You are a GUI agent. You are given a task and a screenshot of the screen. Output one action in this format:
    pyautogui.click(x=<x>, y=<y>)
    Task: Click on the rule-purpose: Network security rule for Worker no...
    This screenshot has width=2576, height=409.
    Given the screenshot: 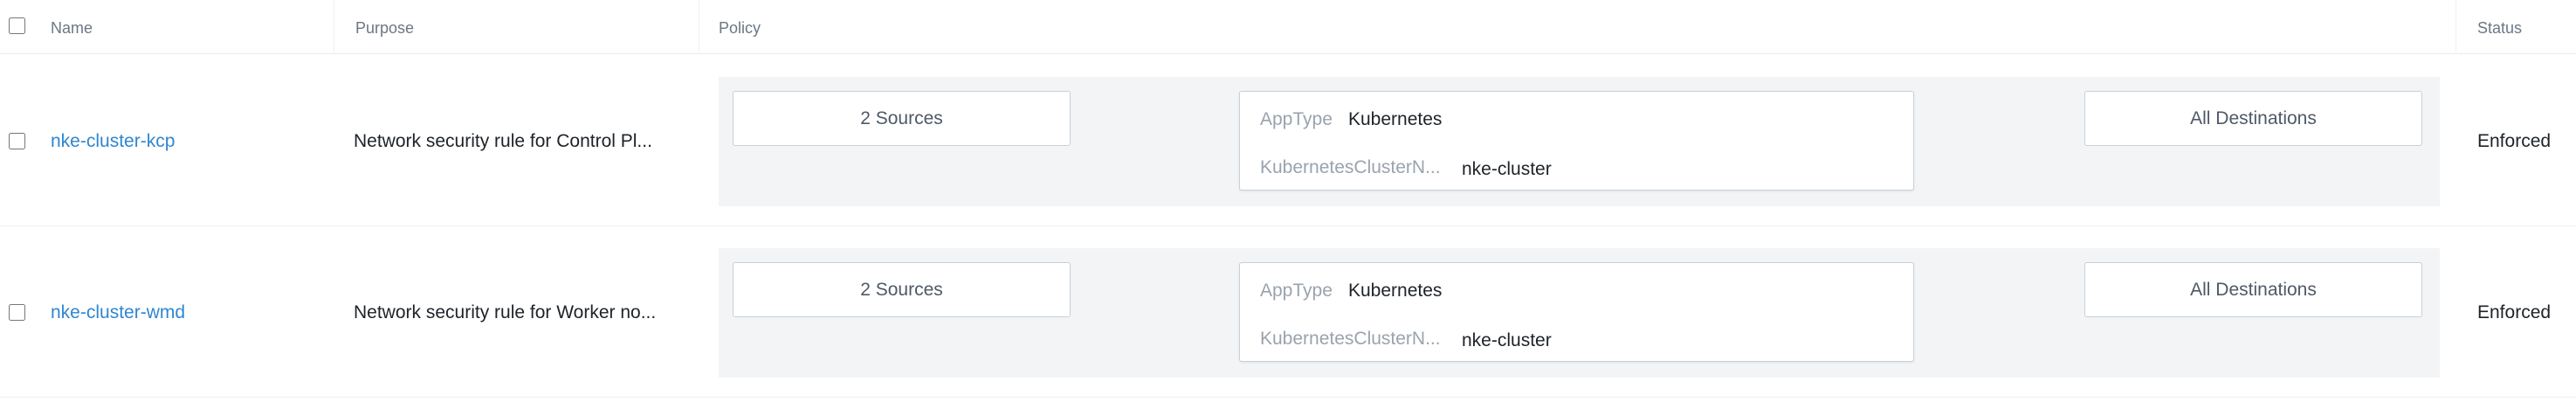 What is the action you would take?
    pyautogui.click(x=505, y=312)
    